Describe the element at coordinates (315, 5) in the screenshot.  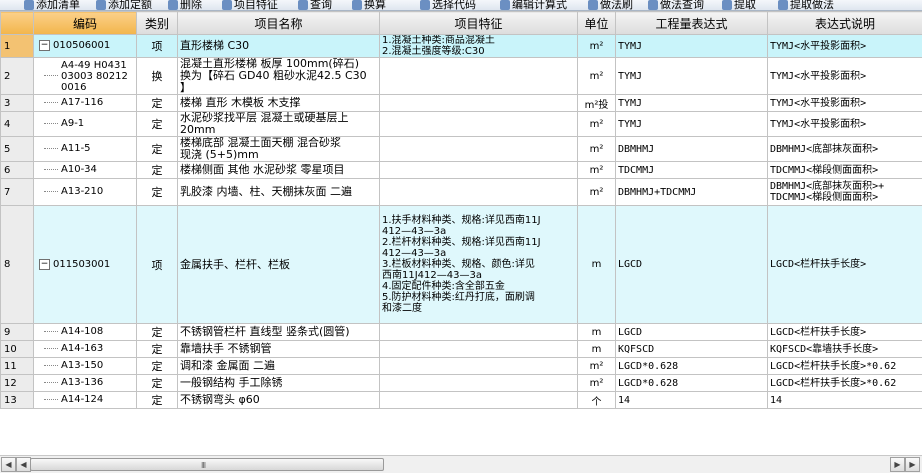
I see `query-button: 查询` at that location.